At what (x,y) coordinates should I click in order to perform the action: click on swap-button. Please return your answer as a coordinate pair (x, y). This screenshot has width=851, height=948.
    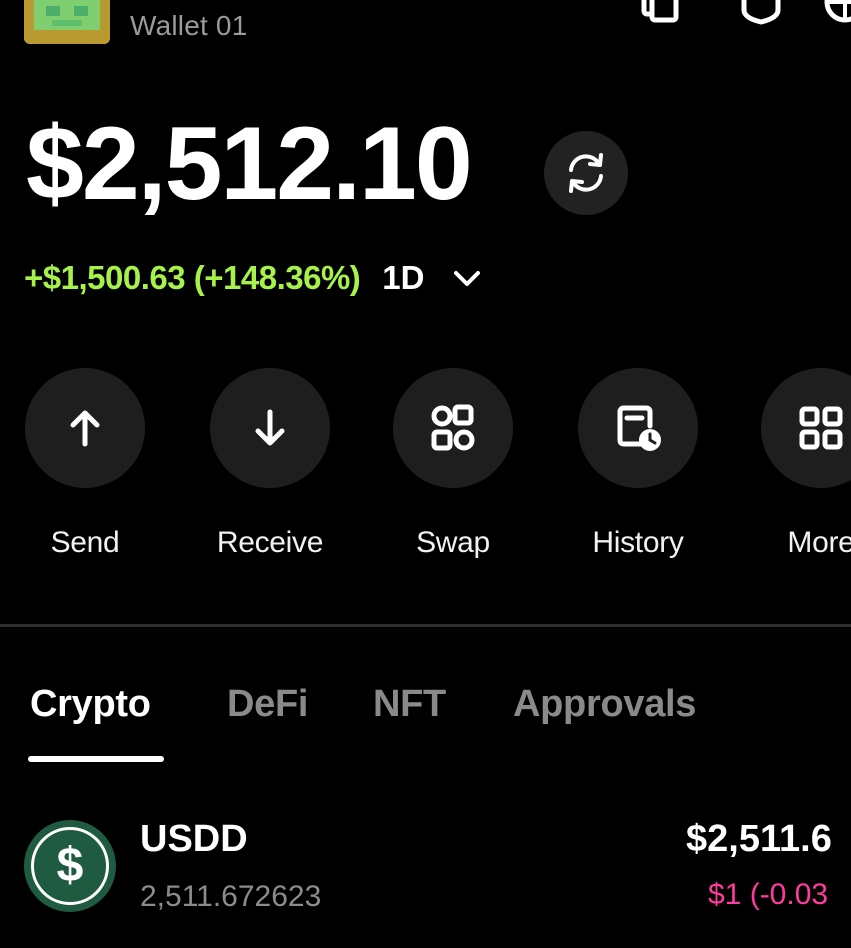
    Looking at the image, I should click on (453, 428).